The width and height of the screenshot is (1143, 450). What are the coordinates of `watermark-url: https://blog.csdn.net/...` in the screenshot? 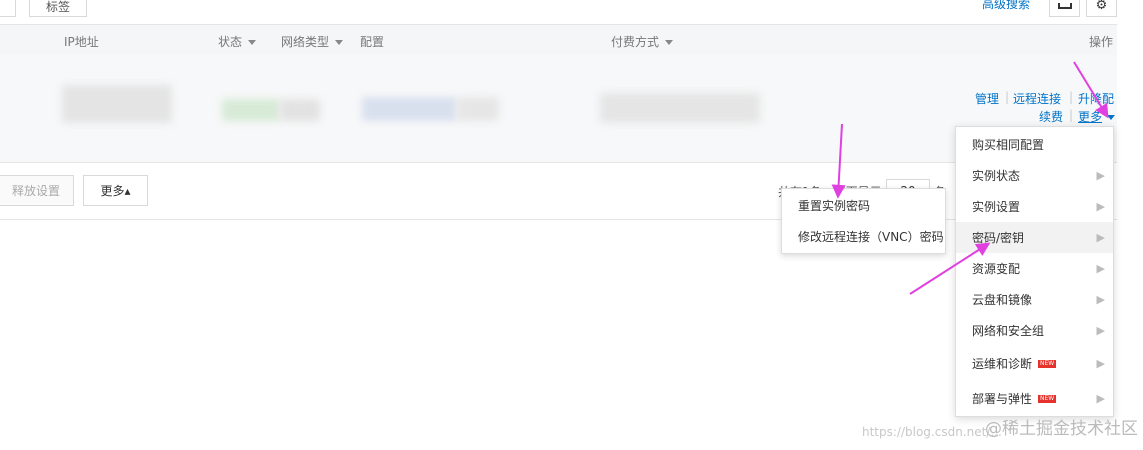 It's located at (932, 432).